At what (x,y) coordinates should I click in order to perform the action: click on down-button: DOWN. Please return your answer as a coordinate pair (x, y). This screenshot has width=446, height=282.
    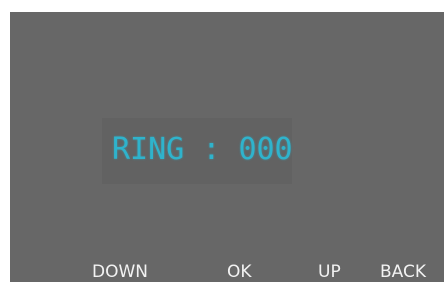
    Looking at the image, I should click on (120, 272).